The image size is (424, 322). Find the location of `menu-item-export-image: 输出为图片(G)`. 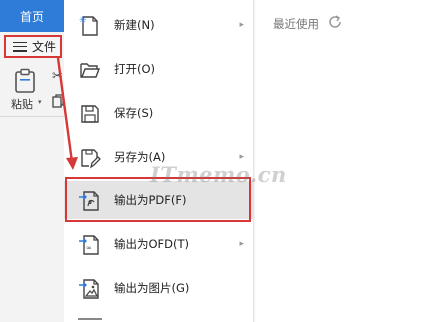

menu-item-export-image: 输出为图片(G) is located at coordinates (159, 288).